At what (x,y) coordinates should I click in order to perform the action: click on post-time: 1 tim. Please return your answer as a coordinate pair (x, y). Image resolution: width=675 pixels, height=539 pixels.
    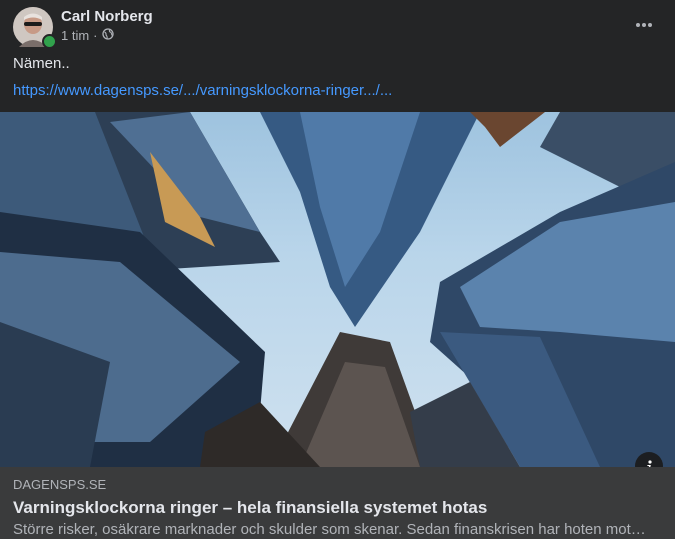
    Looking at the image, I should click on (75, 35).